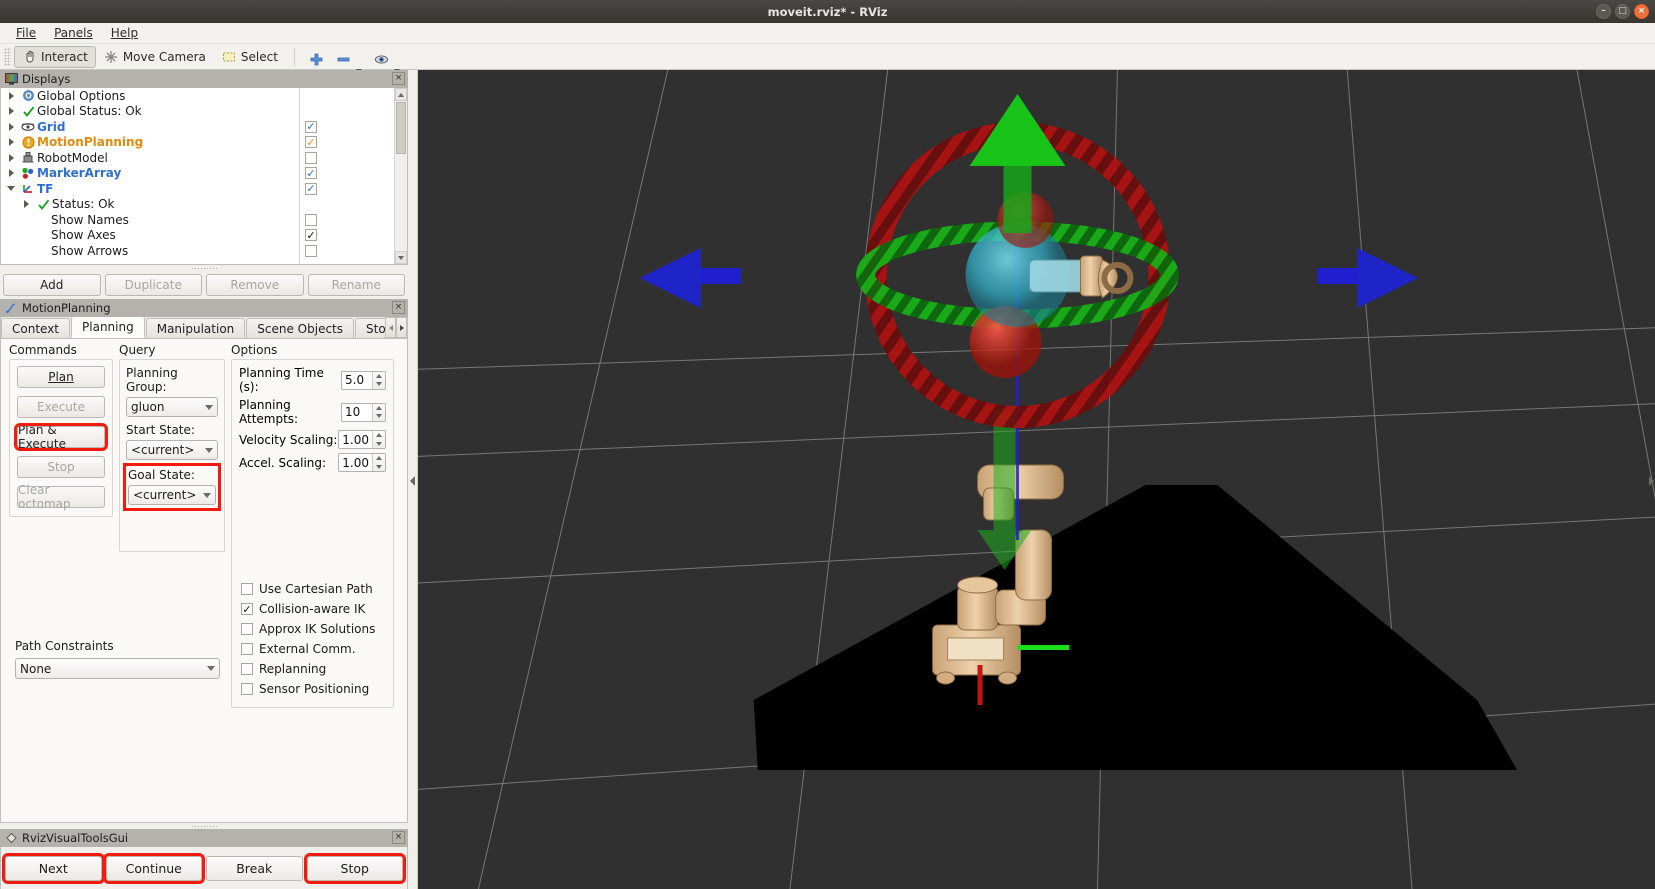 Image resolution: width=1655 pixels, height=889 pixels. What do you see at coordinates (124, 33) in the screenshot?
I see `menu-help: Help` at bounding box center [124, 33].